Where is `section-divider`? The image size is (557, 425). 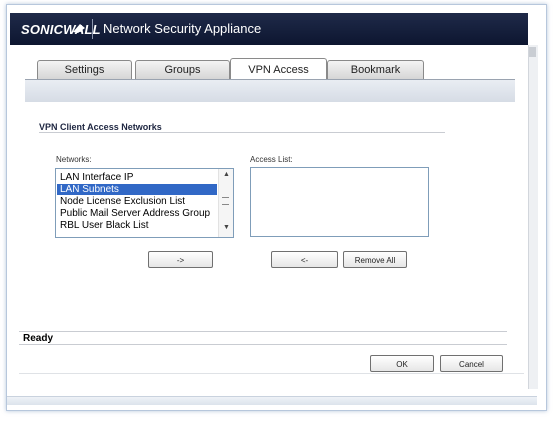 section-divider is located at coordinates (242, 132).